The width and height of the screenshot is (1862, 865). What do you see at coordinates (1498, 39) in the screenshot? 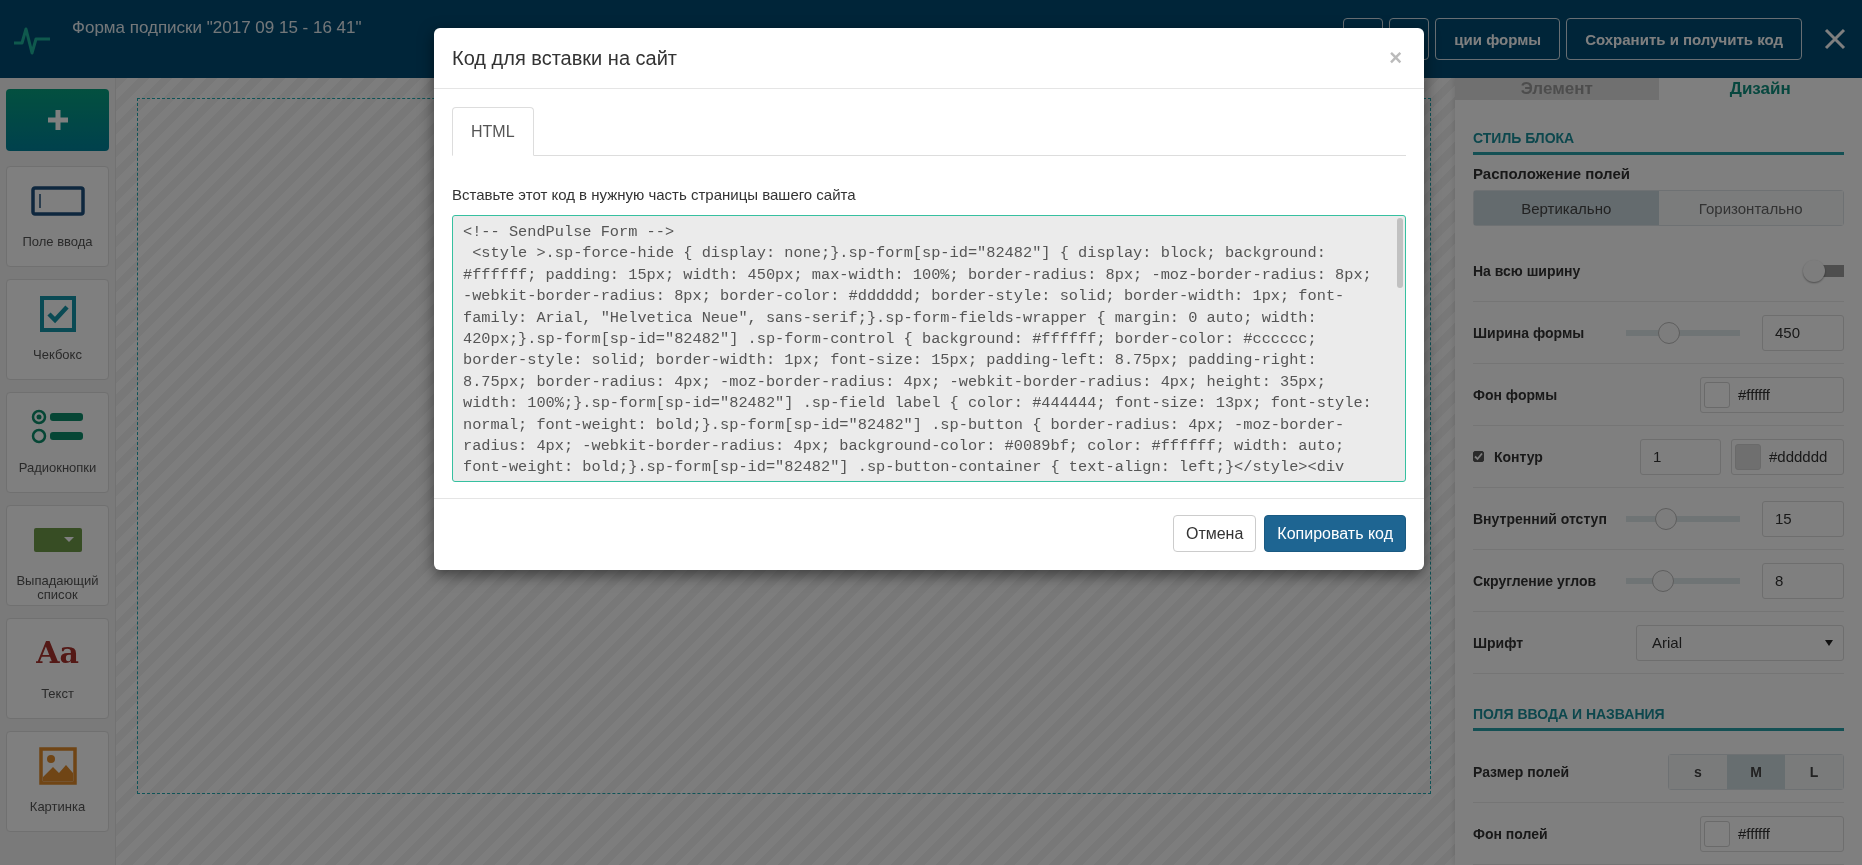
I see `form-options-button: ции формы` at bounding box center [1498, 39].